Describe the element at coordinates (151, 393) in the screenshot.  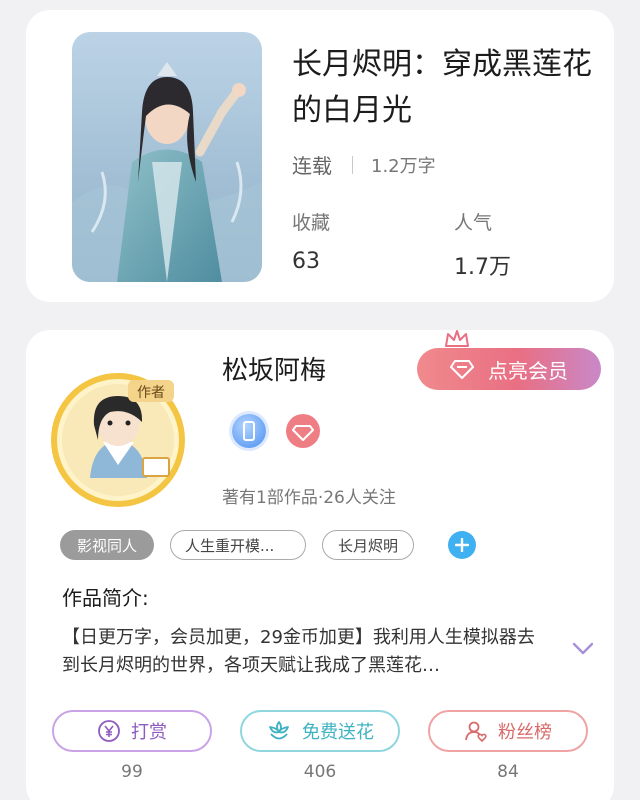
I see `avatar-author-badge: 作者` at that location.